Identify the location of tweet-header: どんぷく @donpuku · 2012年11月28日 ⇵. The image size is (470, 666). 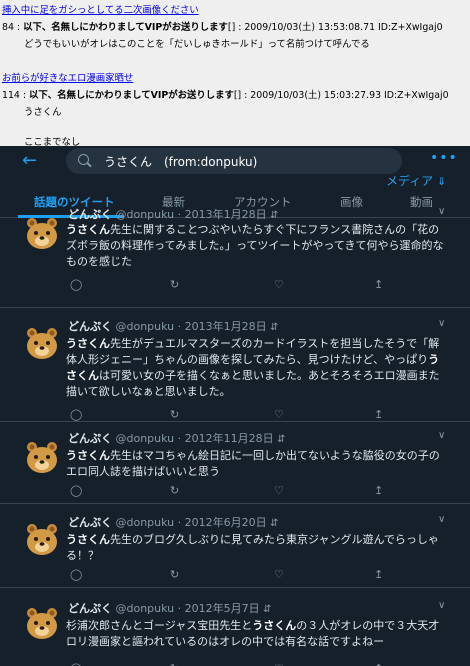
(177, 438).